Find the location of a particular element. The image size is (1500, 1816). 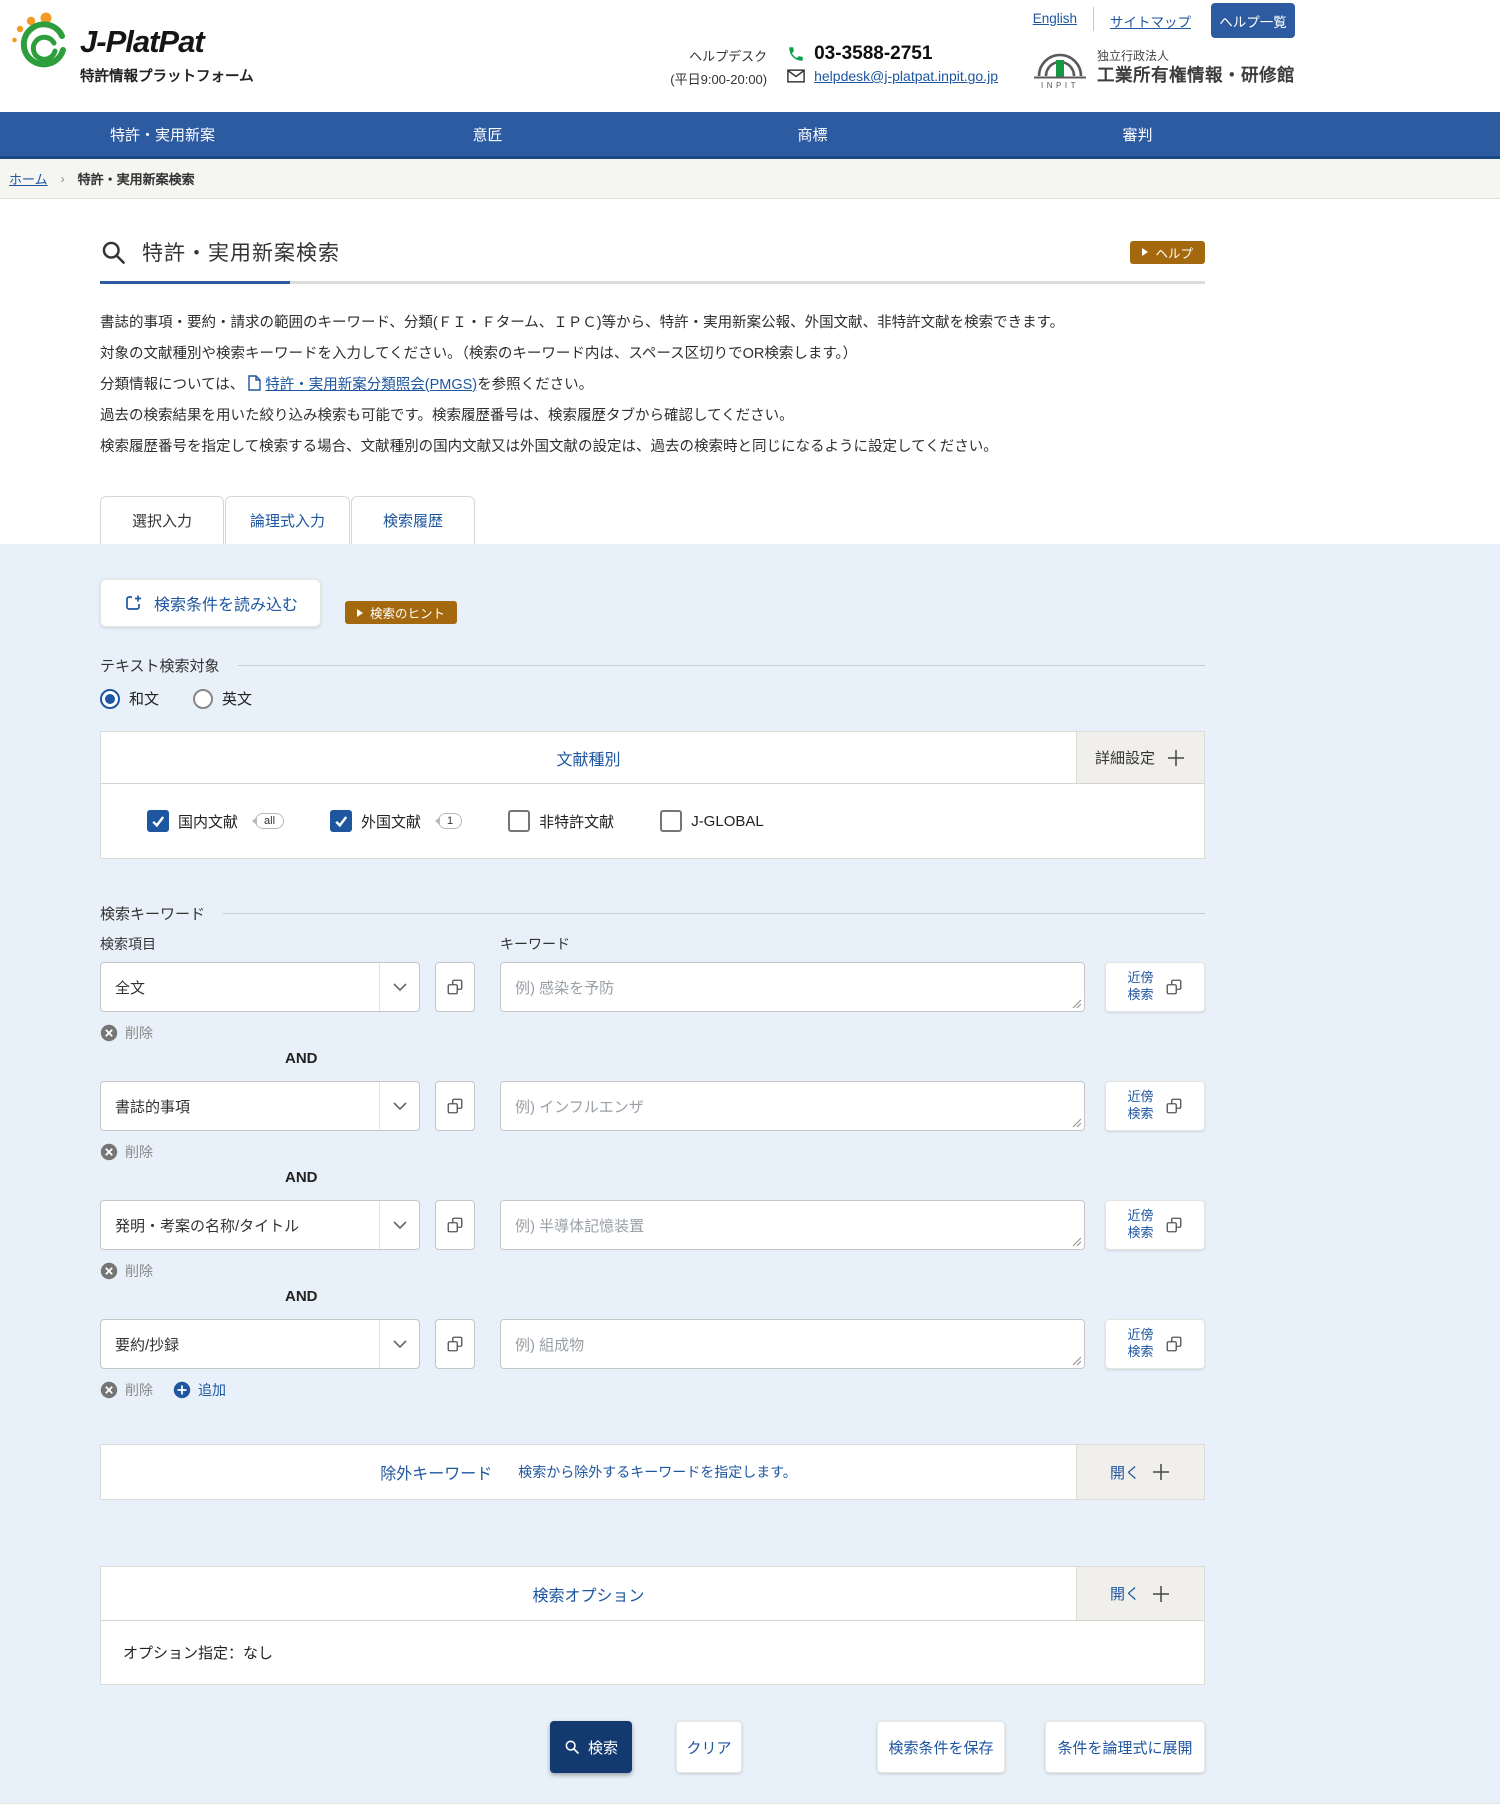

breadcrumb-home-link: ホーム is located at coordinates (28, 178).